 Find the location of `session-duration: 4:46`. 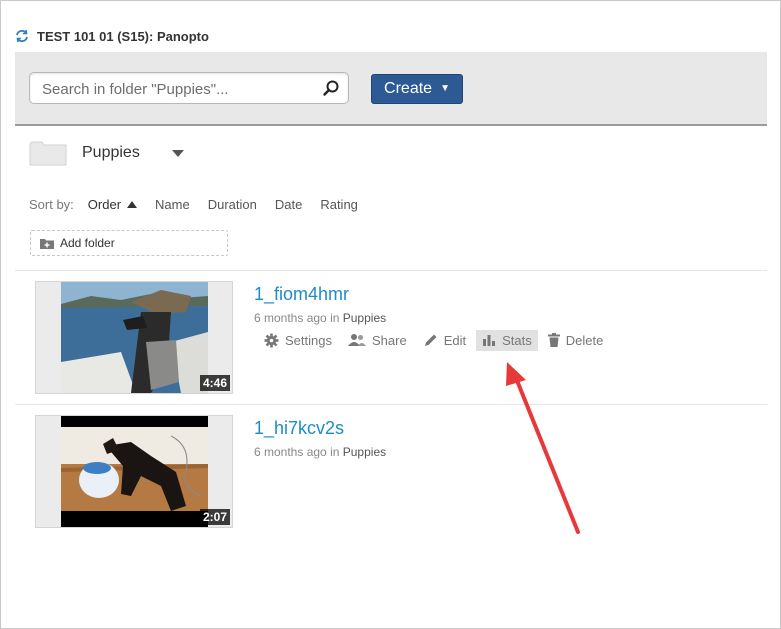

session-duration: 4:46 is located at coordinates (214, 383).